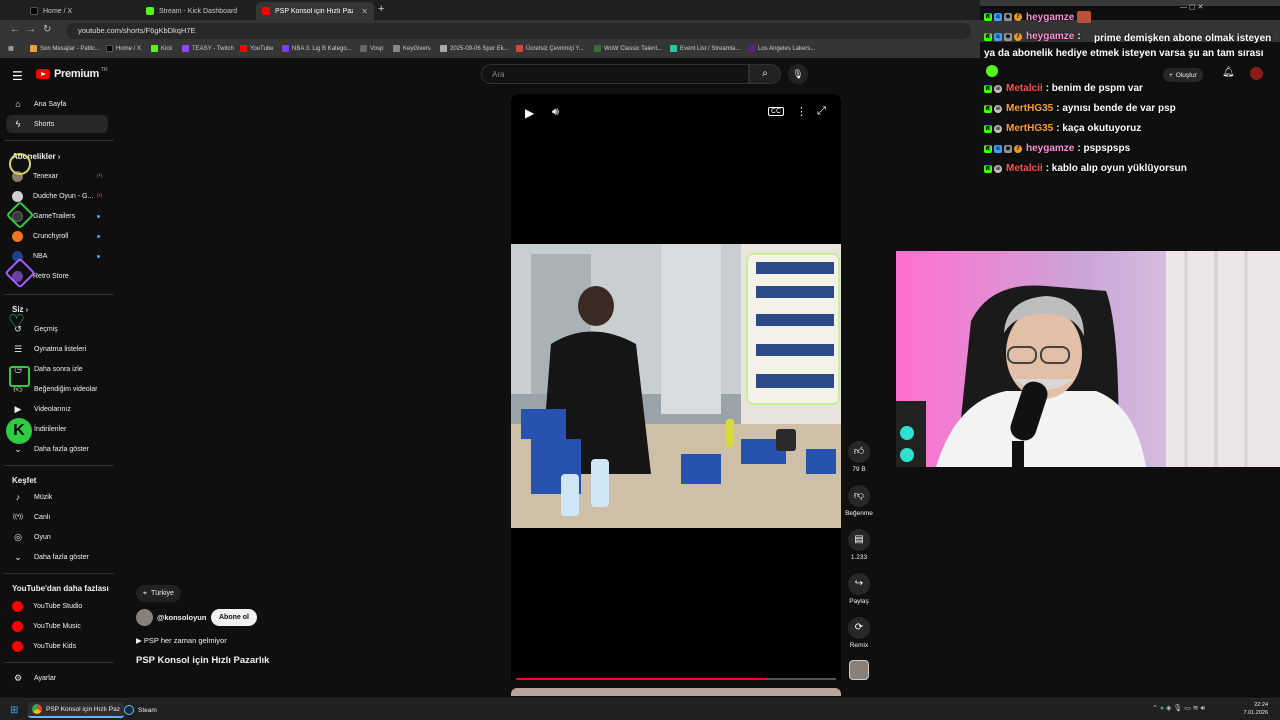  I want to click on sidebar-item-your-videos: ▶ Videolarınız, so click(57, 409).